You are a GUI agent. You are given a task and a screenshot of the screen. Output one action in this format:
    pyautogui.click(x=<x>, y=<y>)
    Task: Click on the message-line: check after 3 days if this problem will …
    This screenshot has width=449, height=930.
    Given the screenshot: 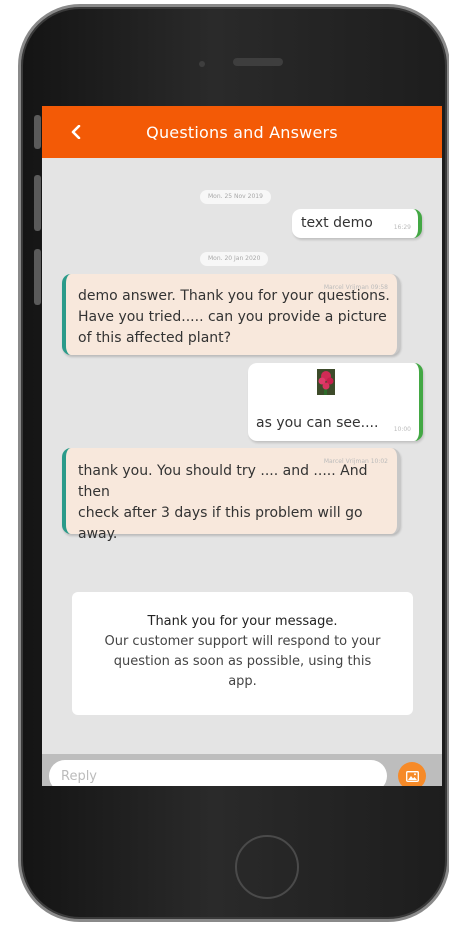 What is the action you would take?
    pyautogui.click(x=220, y=513)
    